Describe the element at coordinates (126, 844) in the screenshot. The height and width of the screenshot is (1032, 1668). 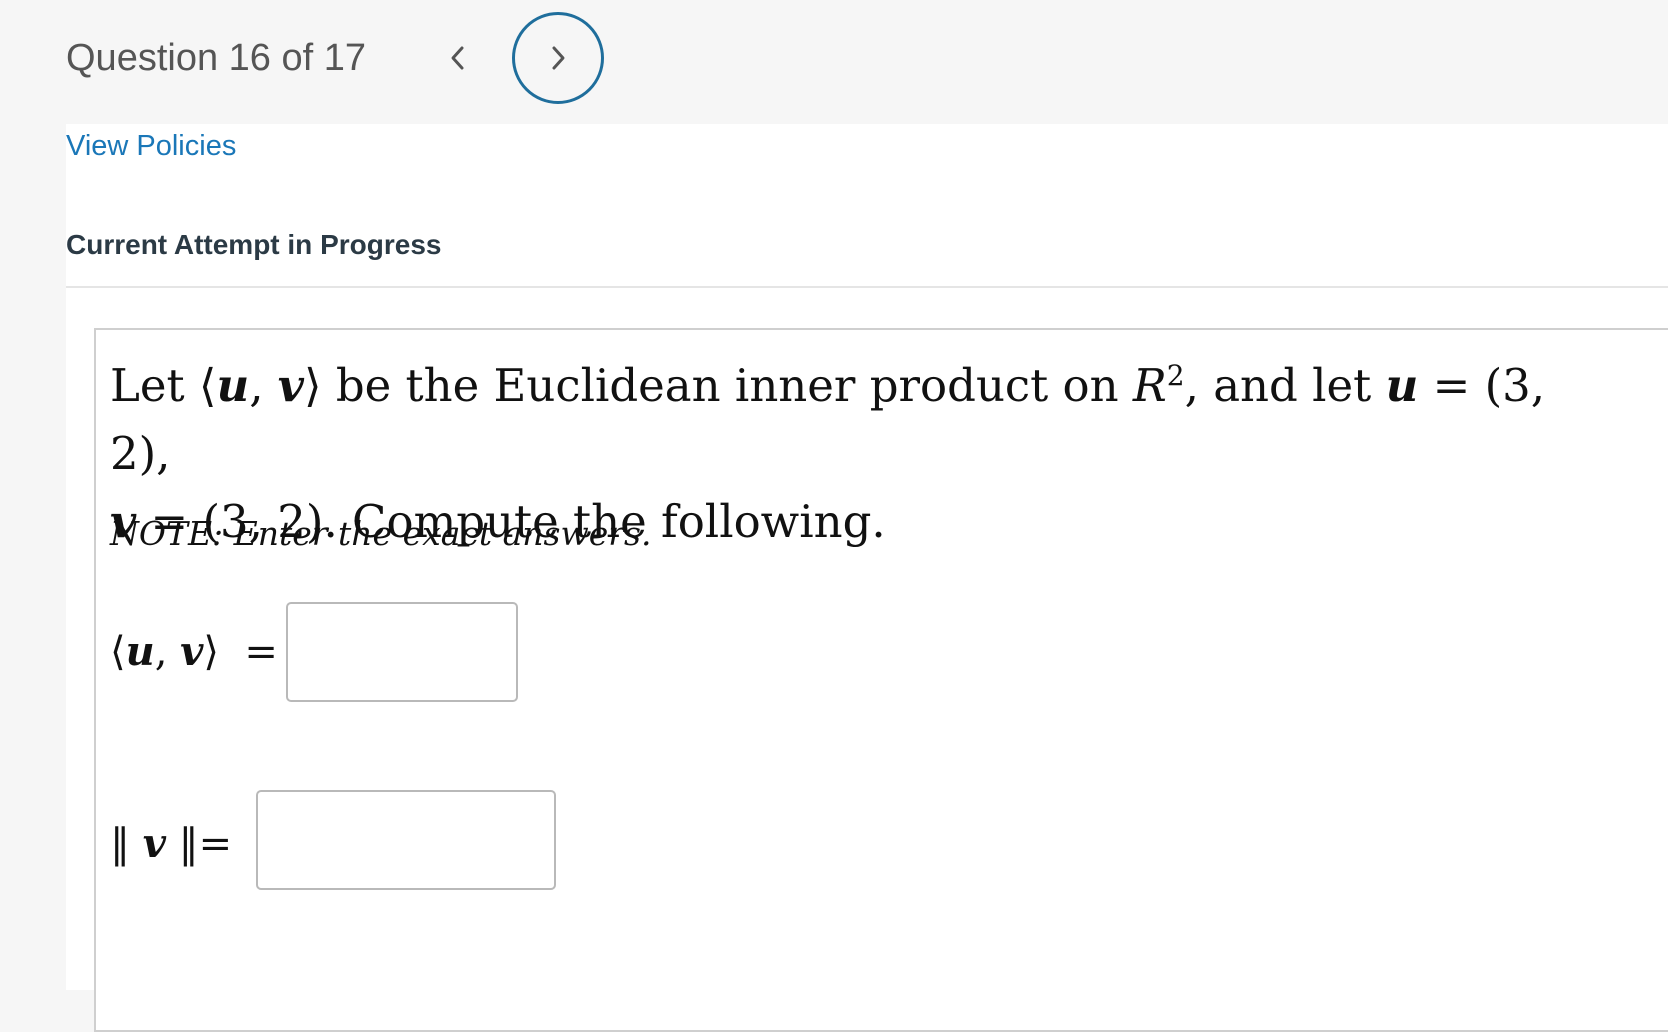
I see `norm-open: ‖` at that location.